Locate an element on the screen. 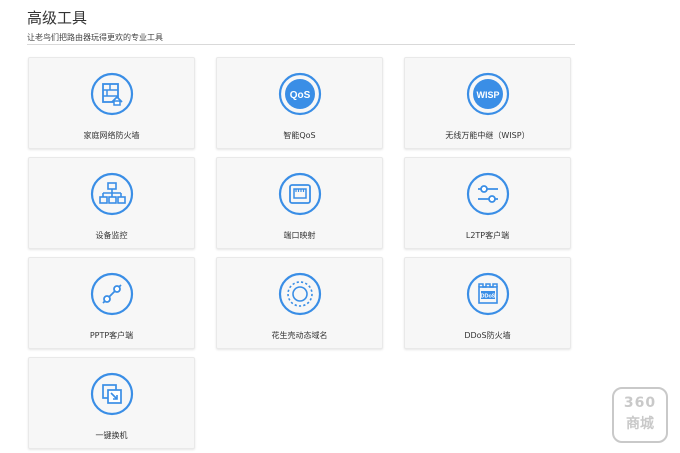  page-subtitle: 让老鸟们把路由器玩得更欢的专业工具 is located at coordinates (95, 37).